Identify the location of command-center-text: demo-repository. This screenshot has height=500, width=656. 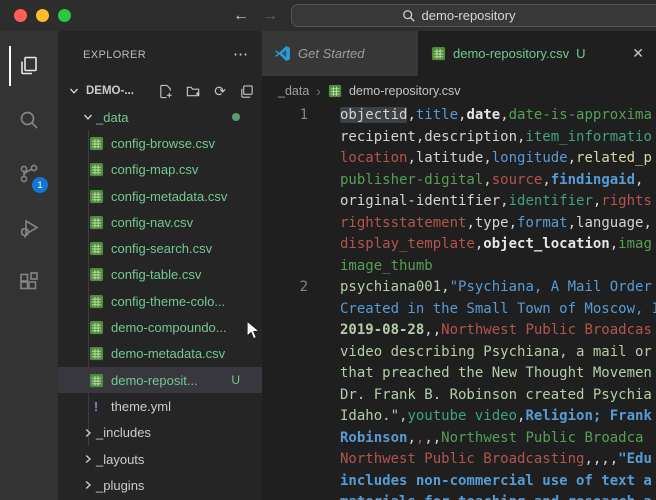
(468, 15).